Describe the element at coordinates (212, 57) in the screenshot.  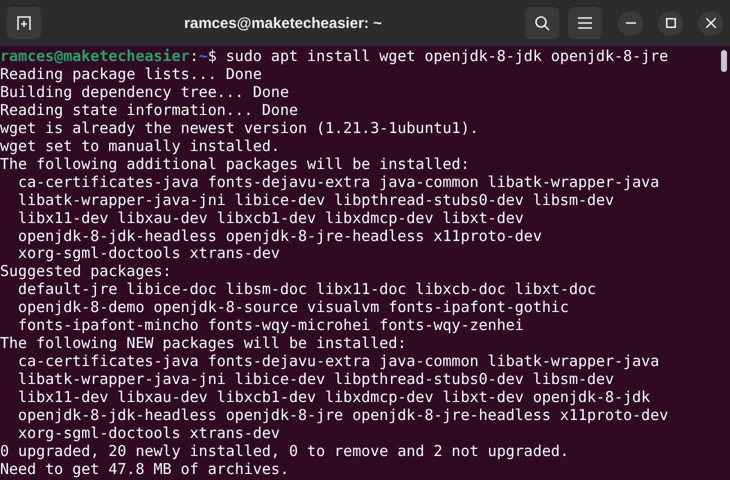
I see `prompt-symbol: $` at that location.